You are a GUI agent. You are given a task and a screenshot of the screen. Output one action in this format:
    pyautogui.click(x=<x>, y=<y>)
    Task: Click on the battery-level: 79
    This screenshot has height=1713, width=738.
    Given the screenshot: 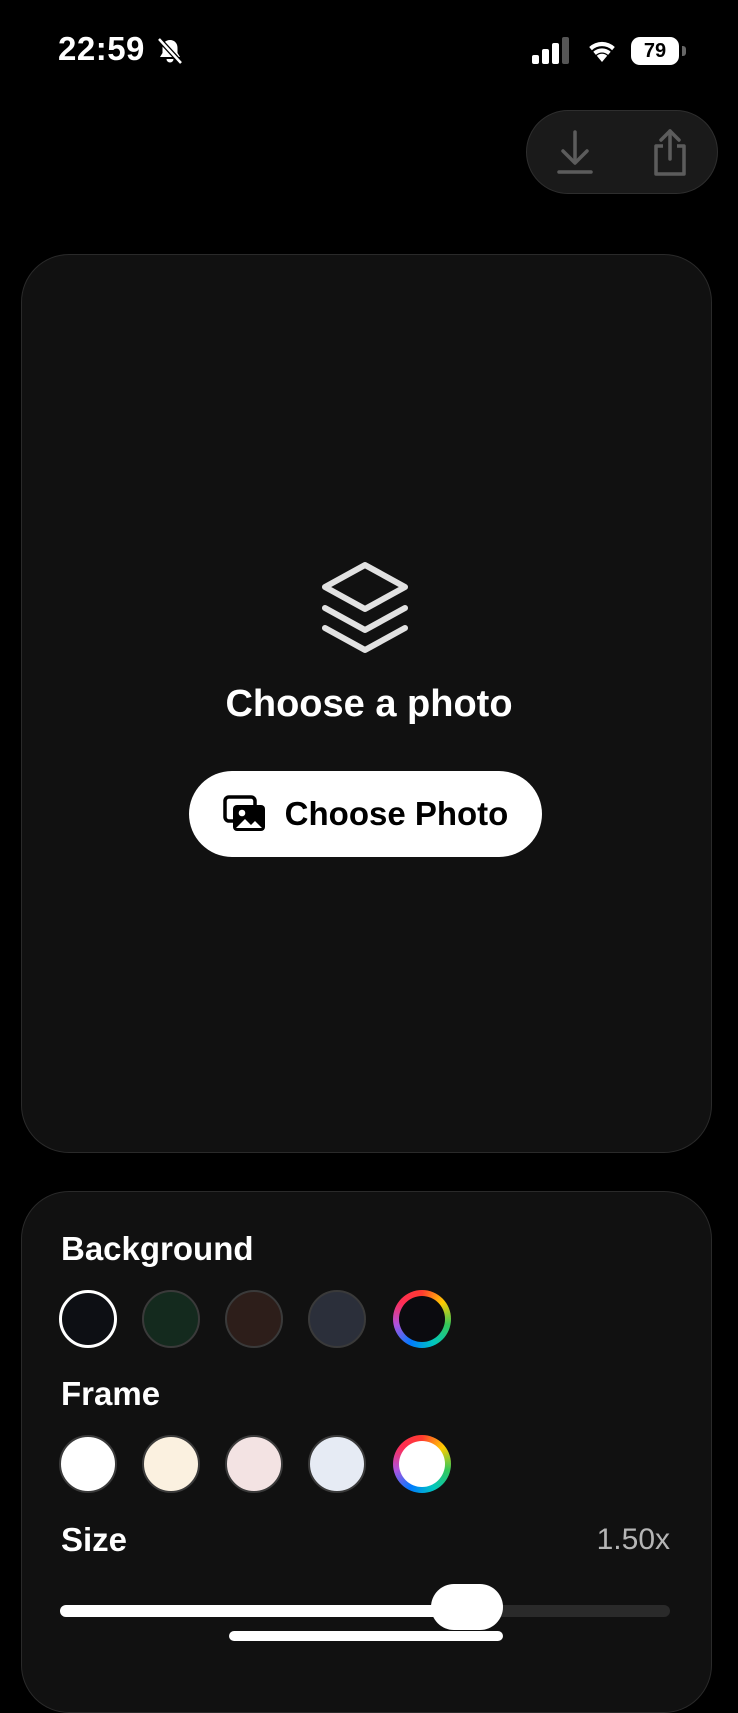 What is the action you would take?
    pyautogui.click(x=655, y=51)
    